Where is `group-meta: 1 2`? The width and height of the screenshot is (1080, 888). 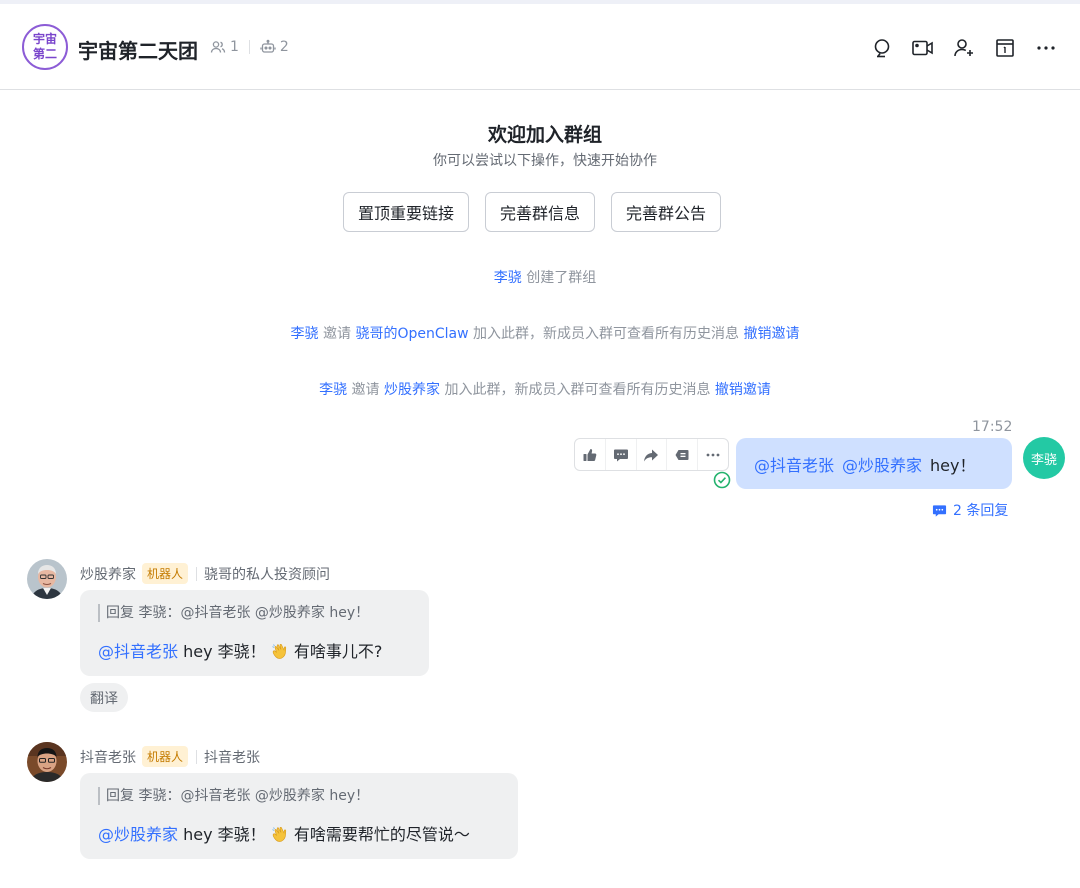
group-meta: 1 2 is located at coordinates (249, 47).